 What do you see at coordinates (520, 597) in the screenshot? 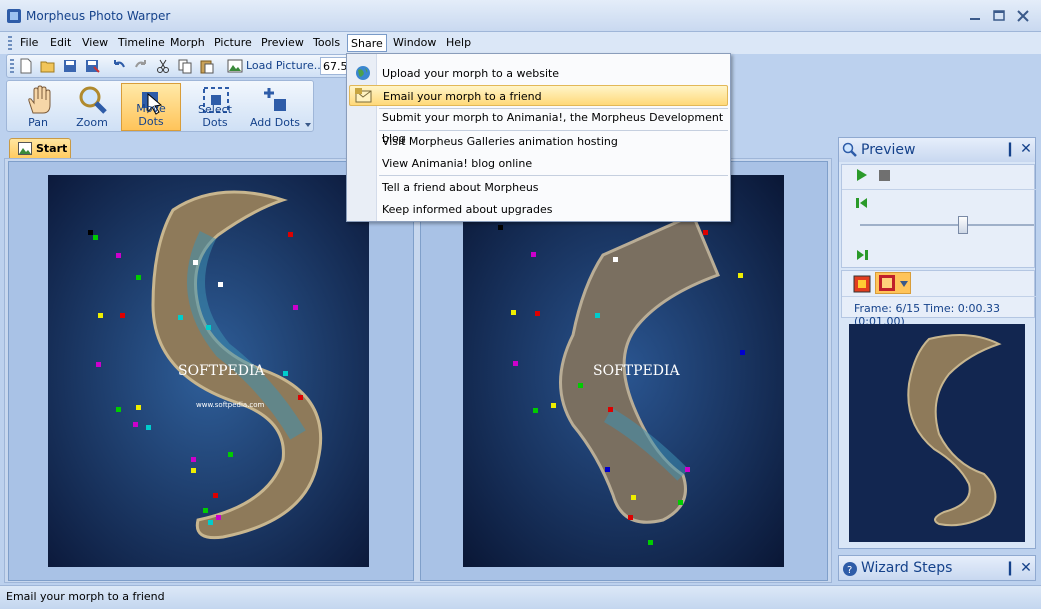
I see `status-bar: Email your morph to a friend` at bounding box center [520, 597].